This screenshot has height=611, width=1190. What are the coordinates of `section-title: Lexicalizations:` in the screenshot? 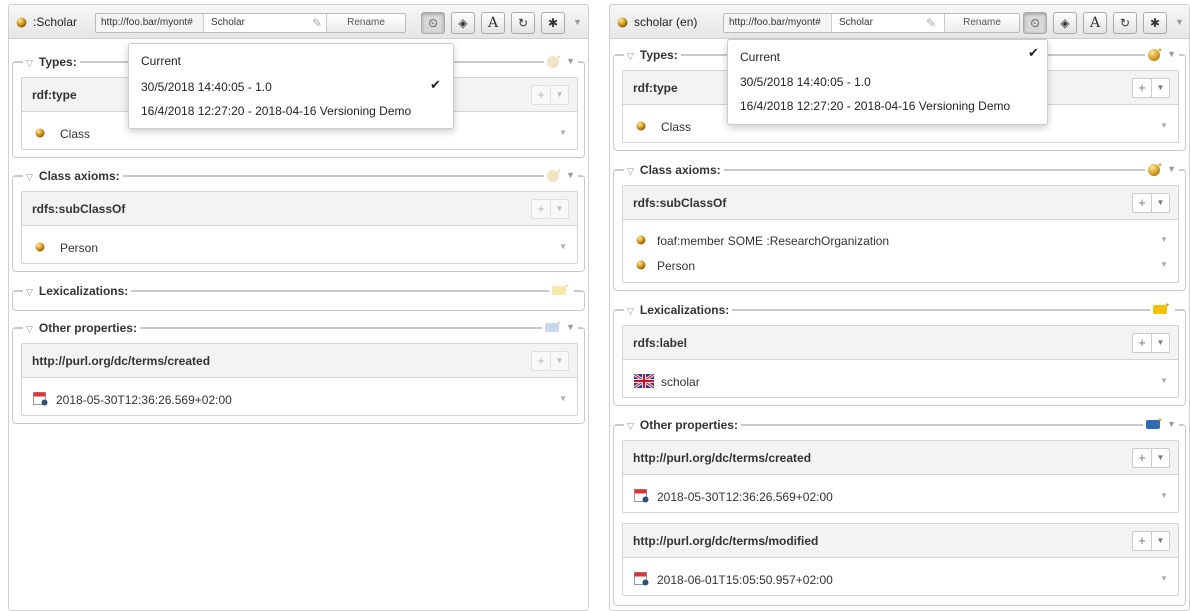 It's located at (684, 310).